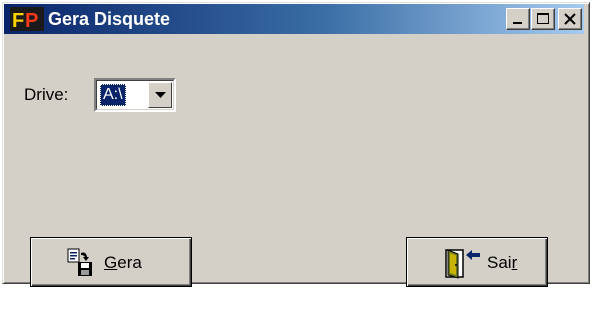 This screenshot has height=314, width=594. I want to click on minimize-icon, so click(517, 23).